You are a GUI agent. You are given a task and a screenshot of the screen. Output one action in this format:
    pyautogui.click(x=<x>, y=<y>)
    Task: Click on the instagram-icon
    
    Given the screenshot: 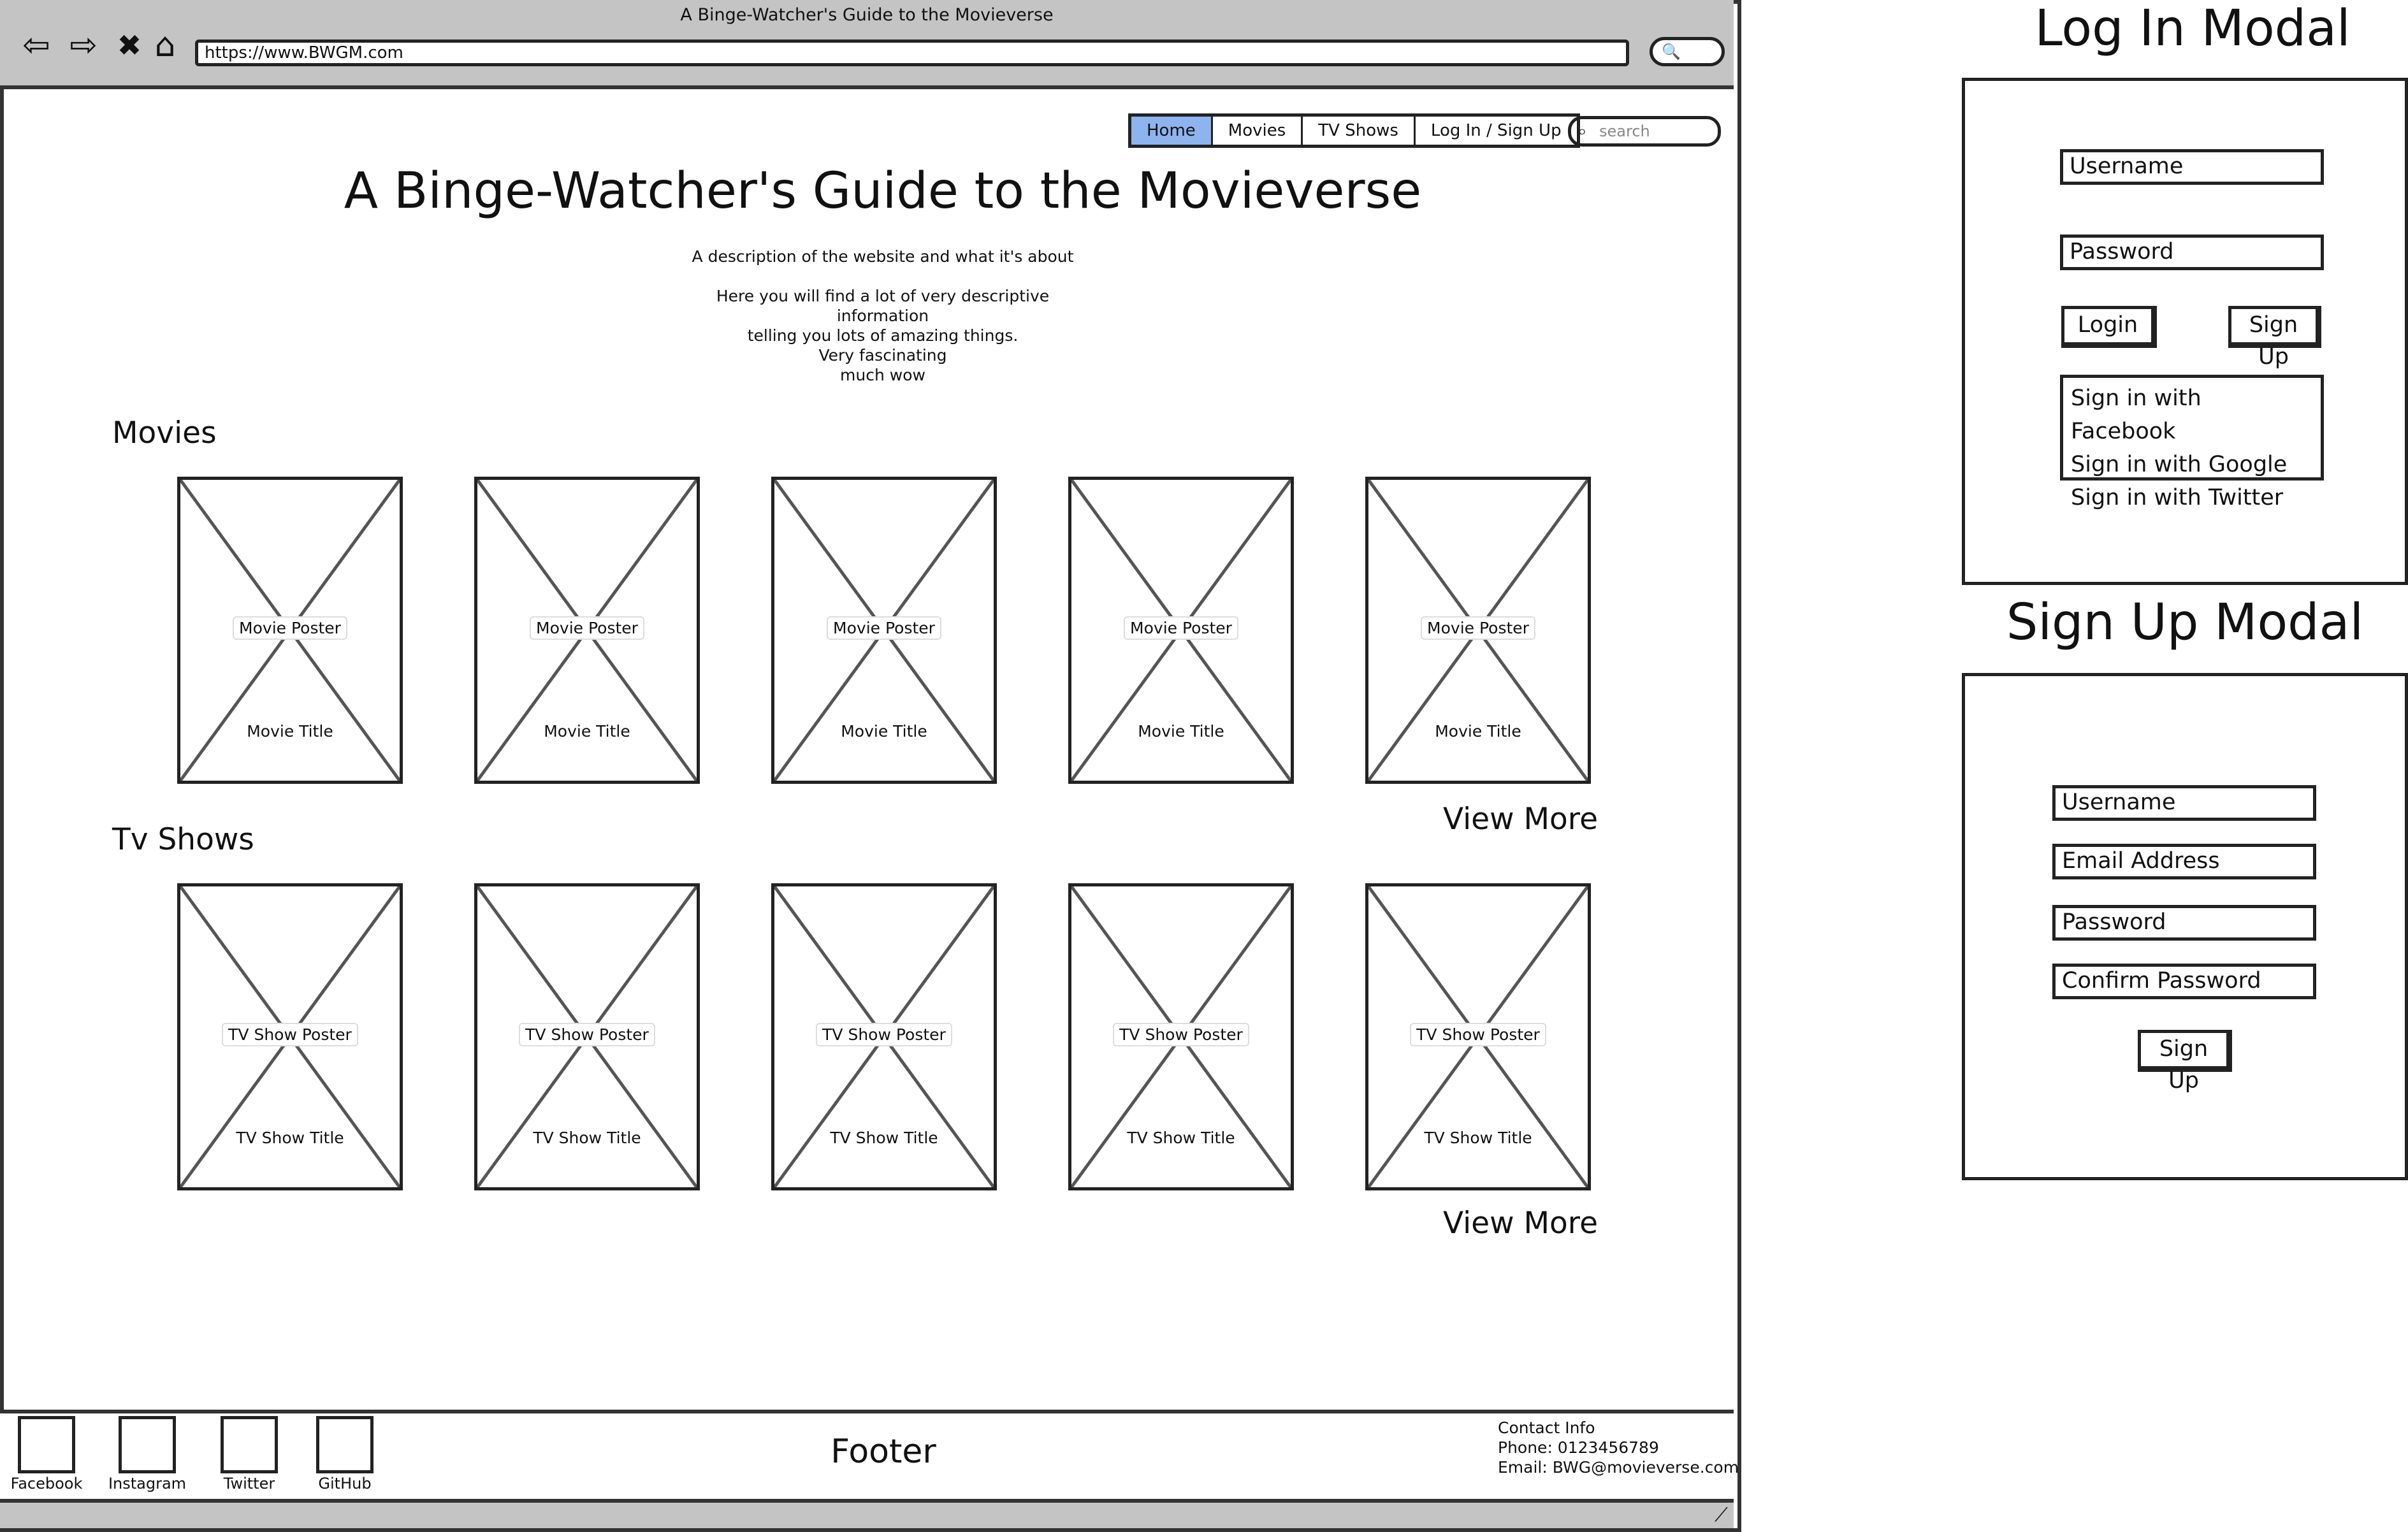 What is the action you would take?
    pyautogui.click(x=148, y=1444)
    